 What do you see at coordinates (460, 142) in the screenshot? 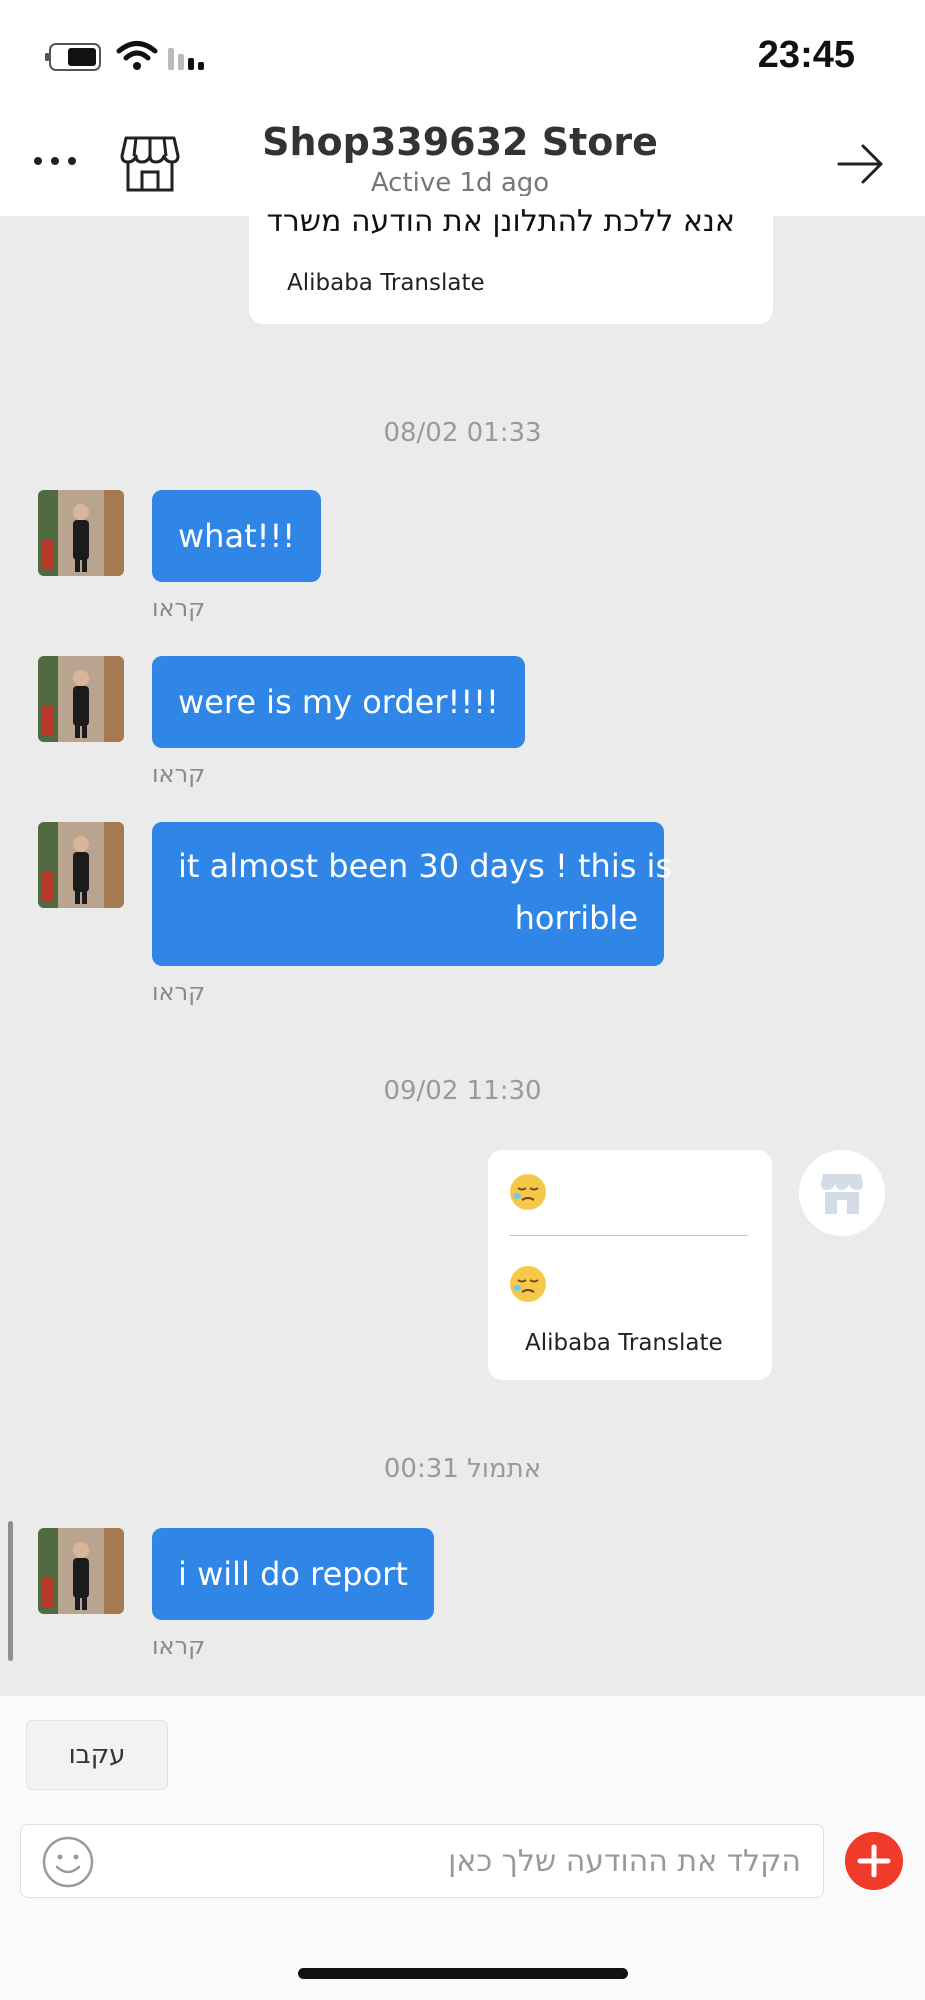
I see `page-title: Shop339632 Store` at bounding box center [460, 142].